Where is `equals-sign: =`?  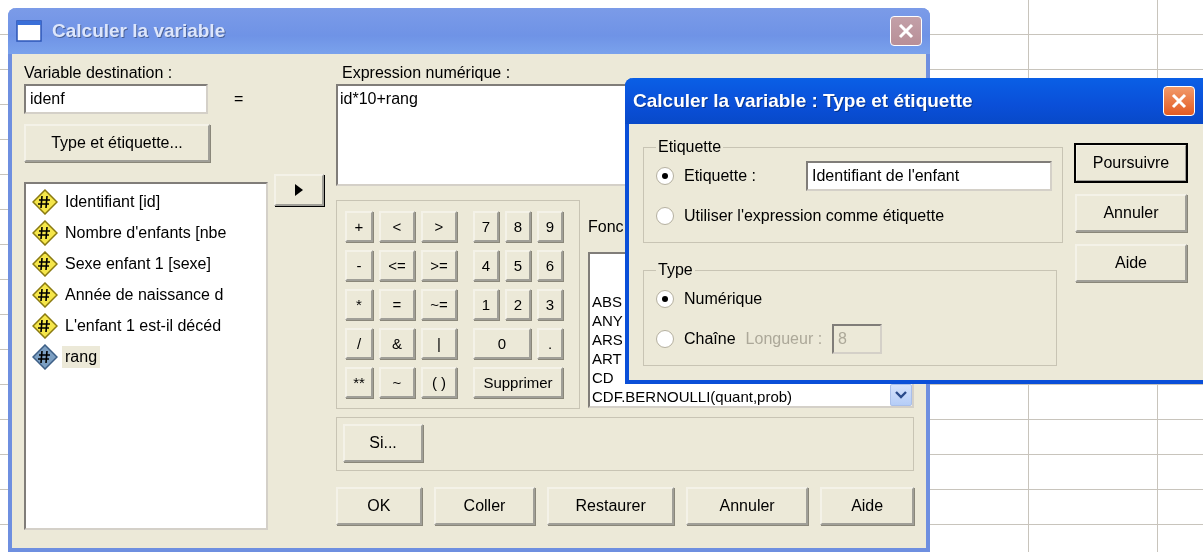
equals-sign: = is located at coordinates (239, 99).